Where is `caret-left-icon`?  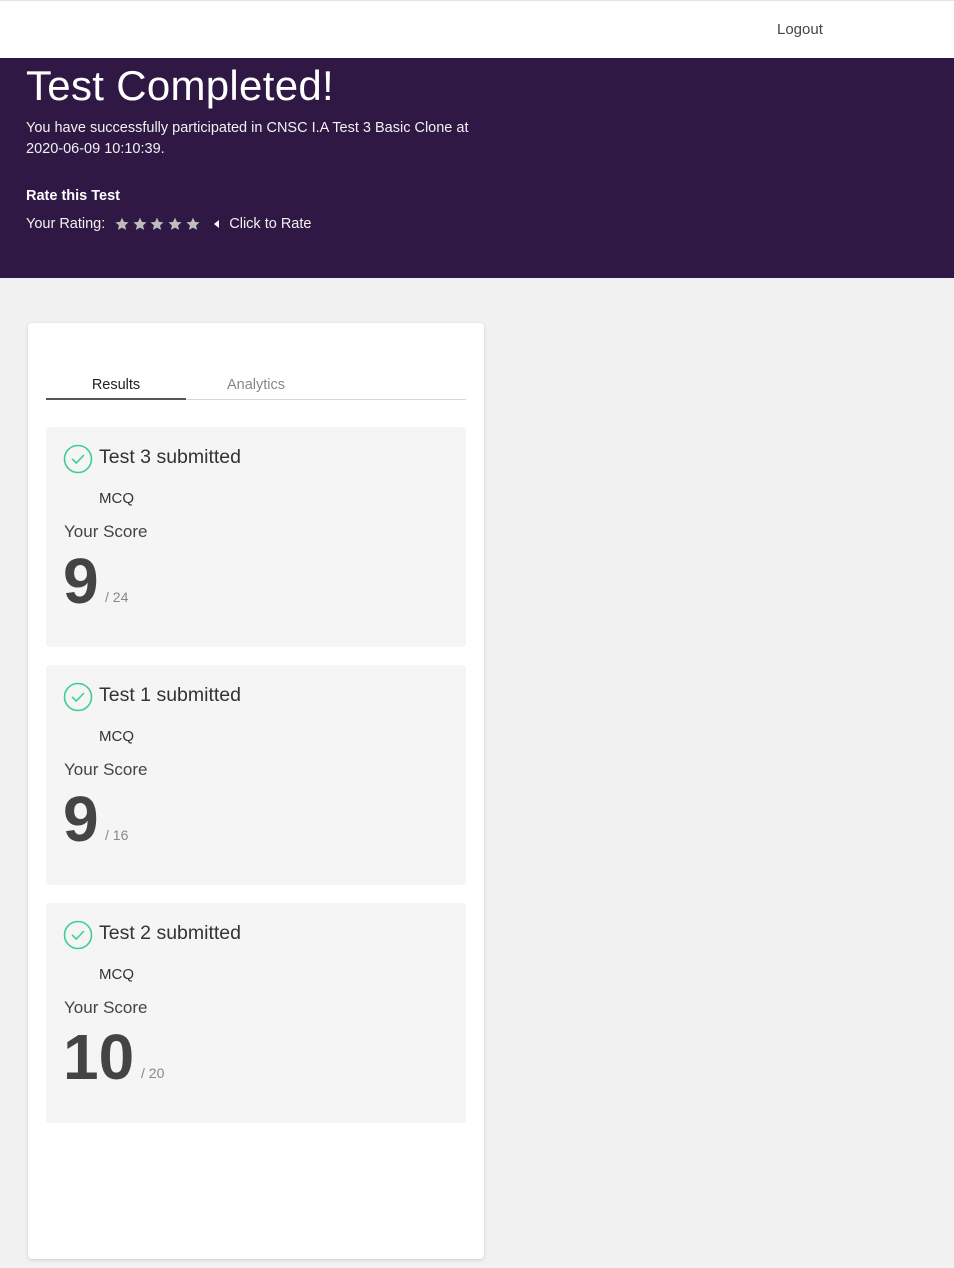
caret-left-icon is located at coordinates (217, 224).